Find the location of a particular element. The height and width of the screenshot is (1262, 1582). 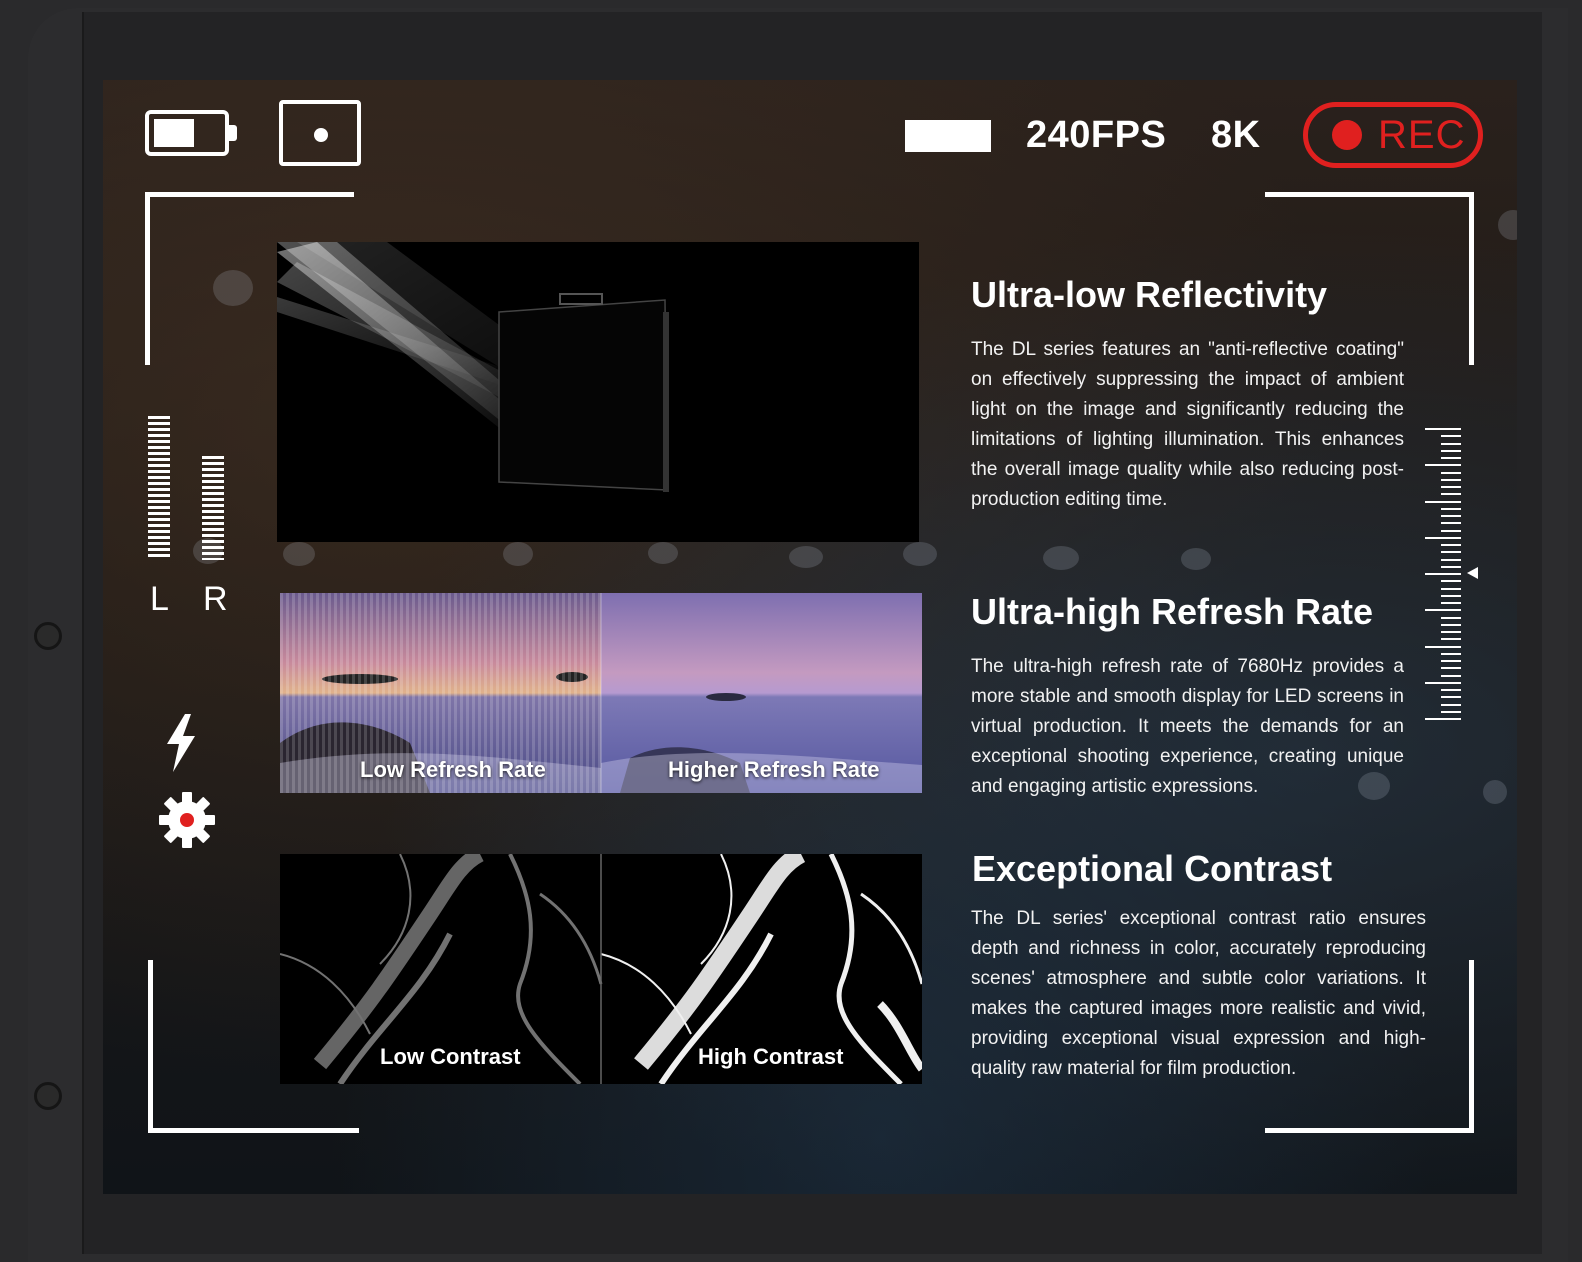

fps-readout: 240FPS is located at coordinates (1096, 135).